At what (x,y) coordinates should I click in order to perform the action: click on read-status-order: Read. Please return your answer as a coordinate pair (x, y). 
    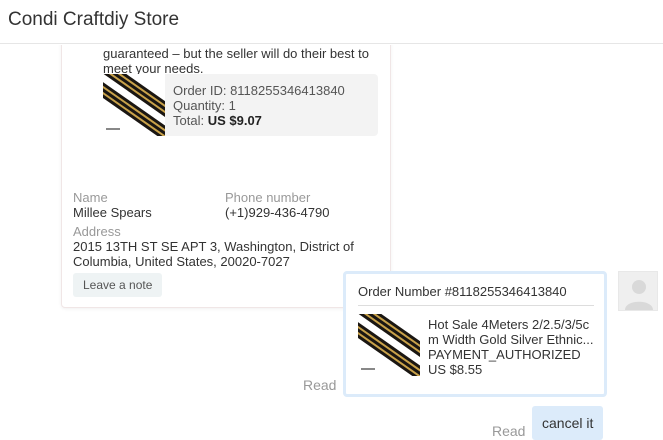
    Looking at the image, I should click on (320, 385).